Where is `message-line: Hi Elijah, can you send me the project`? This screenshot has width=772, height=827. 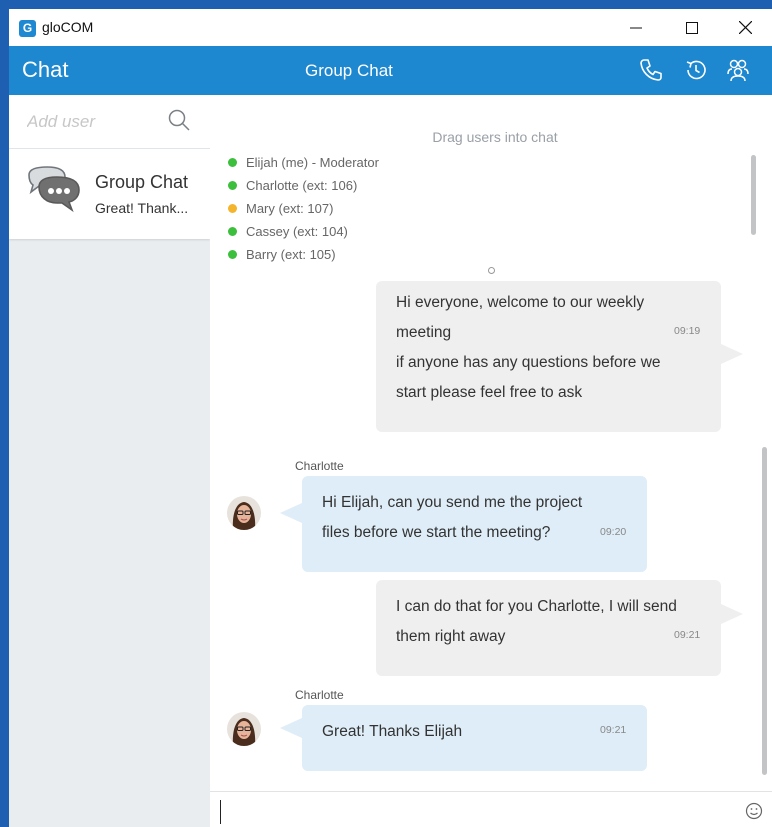 message-line: Hi Elijah, can you send me the project is located at coordinates (452, 502).